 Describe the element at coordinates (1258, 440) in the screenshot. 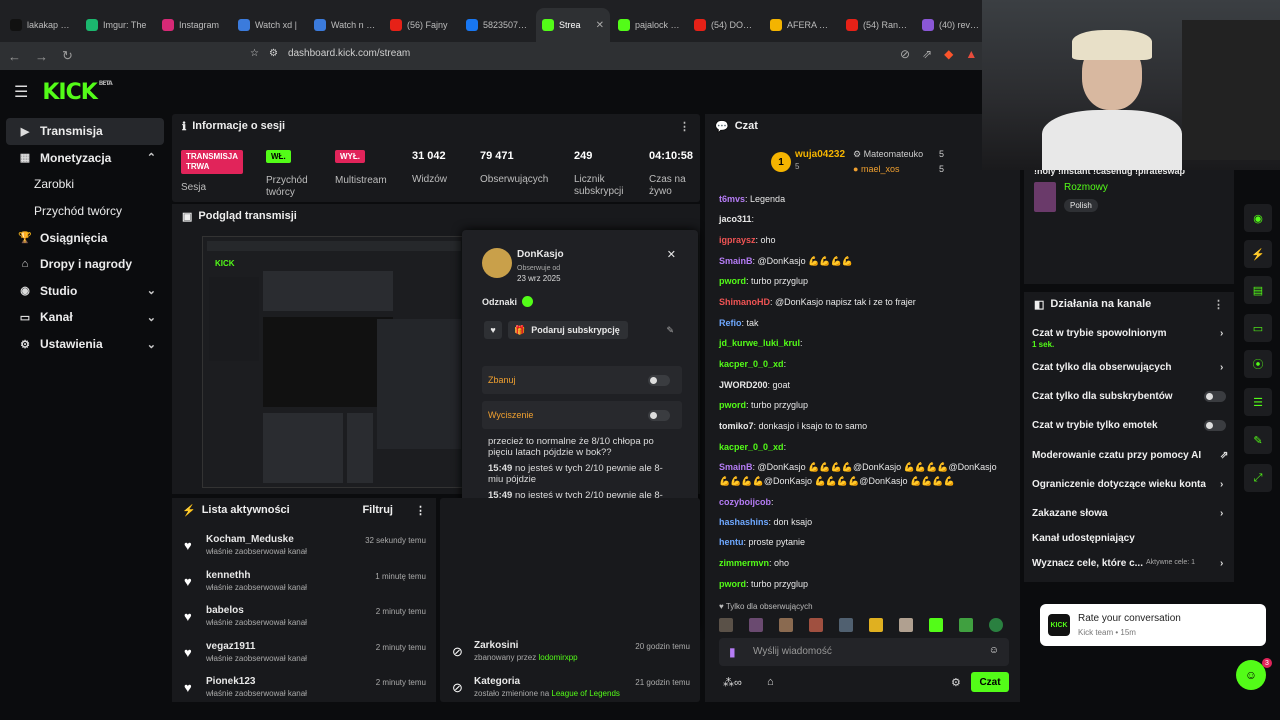

I see `wrench-icon: ✎` at that location.